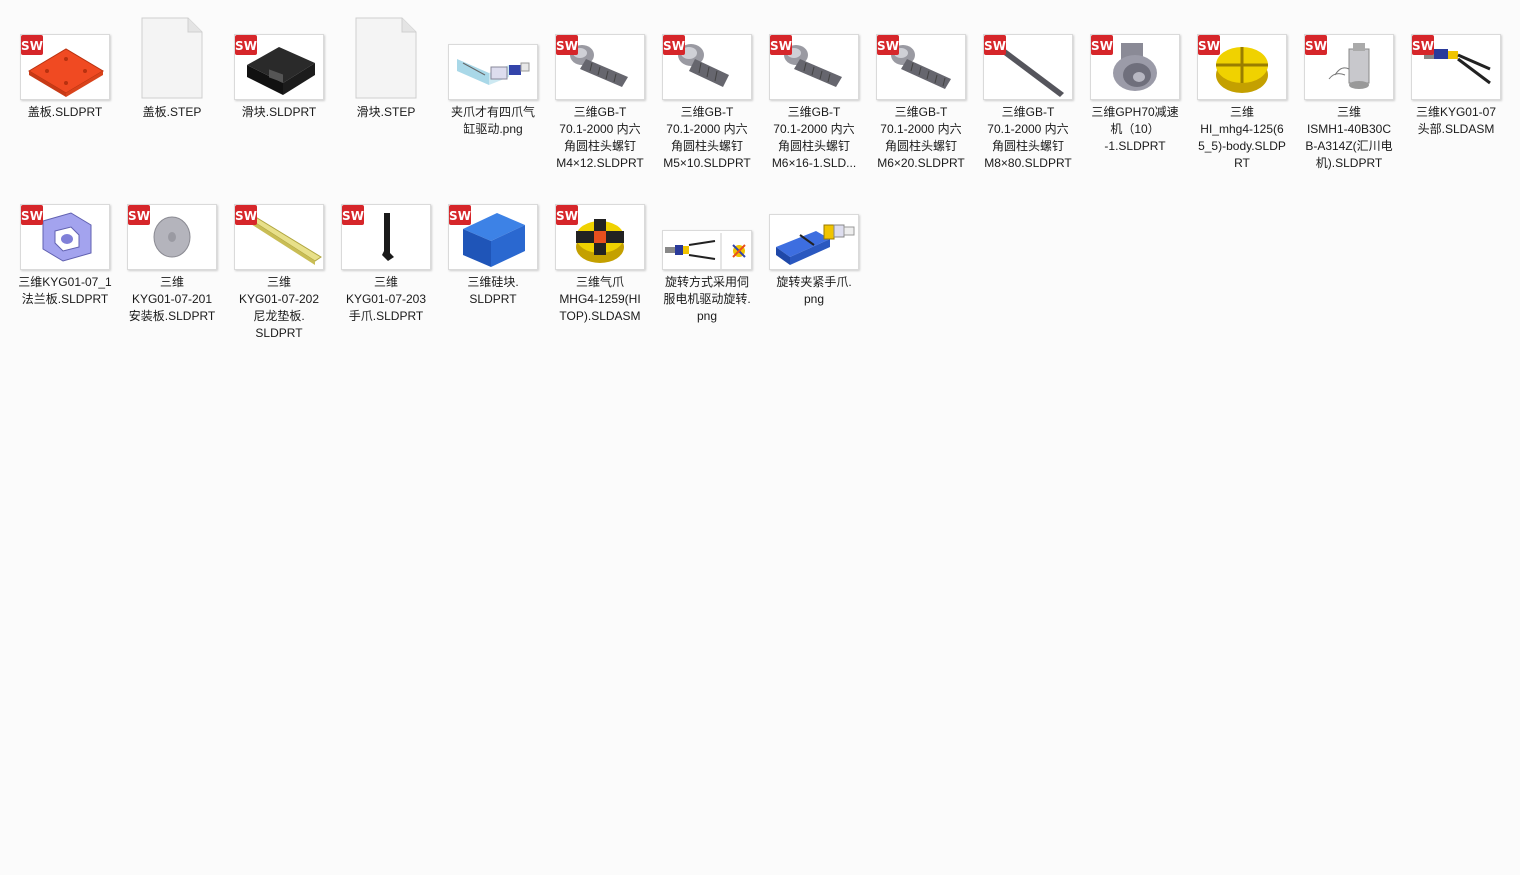  What do you see at coordinates (600, 137) in the screenshot?
I see `file-label: 三维GB-T 70.1-2000 内六 角圆柱头螺钉 M4×12.SLDPRT` at bounding box center [600, 137].